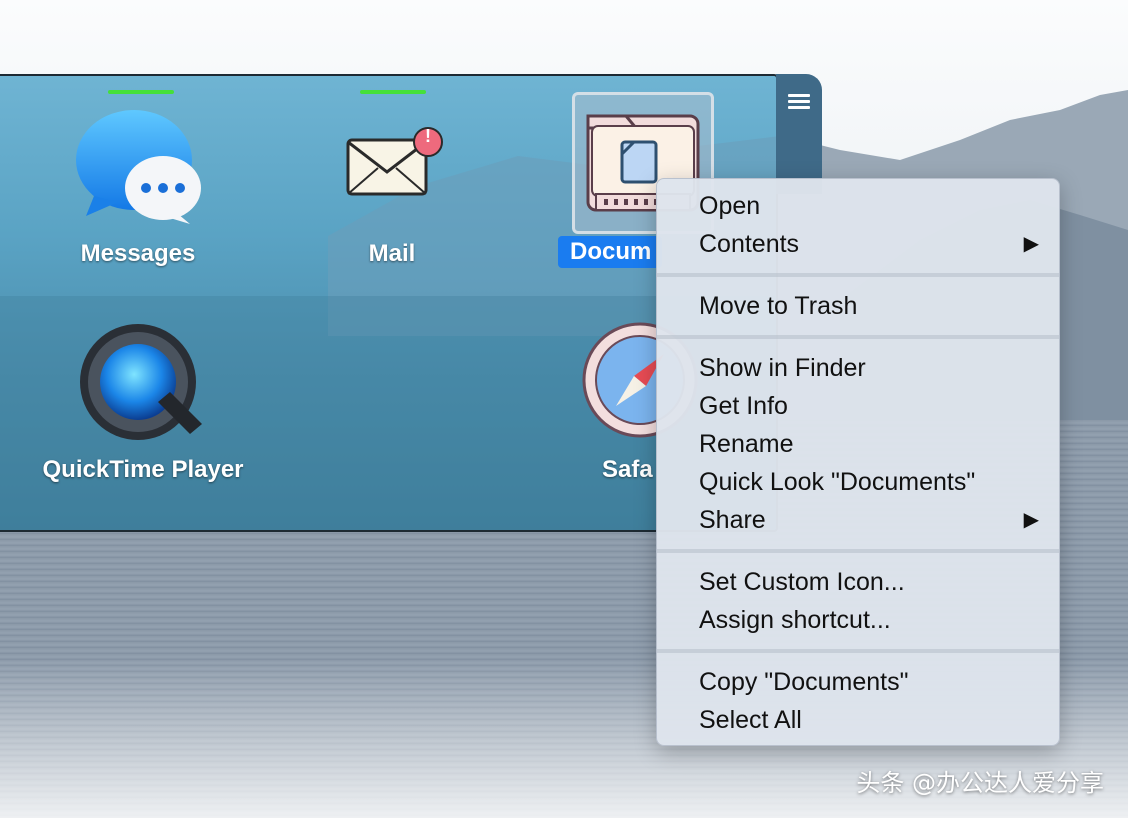 This screenshot has width=1128, height=818. What do you see at coordinates (980, 783) in the screenshot?
I see `watermark: 头条 @办公达人爱分享` at bounding box center [980, 783].